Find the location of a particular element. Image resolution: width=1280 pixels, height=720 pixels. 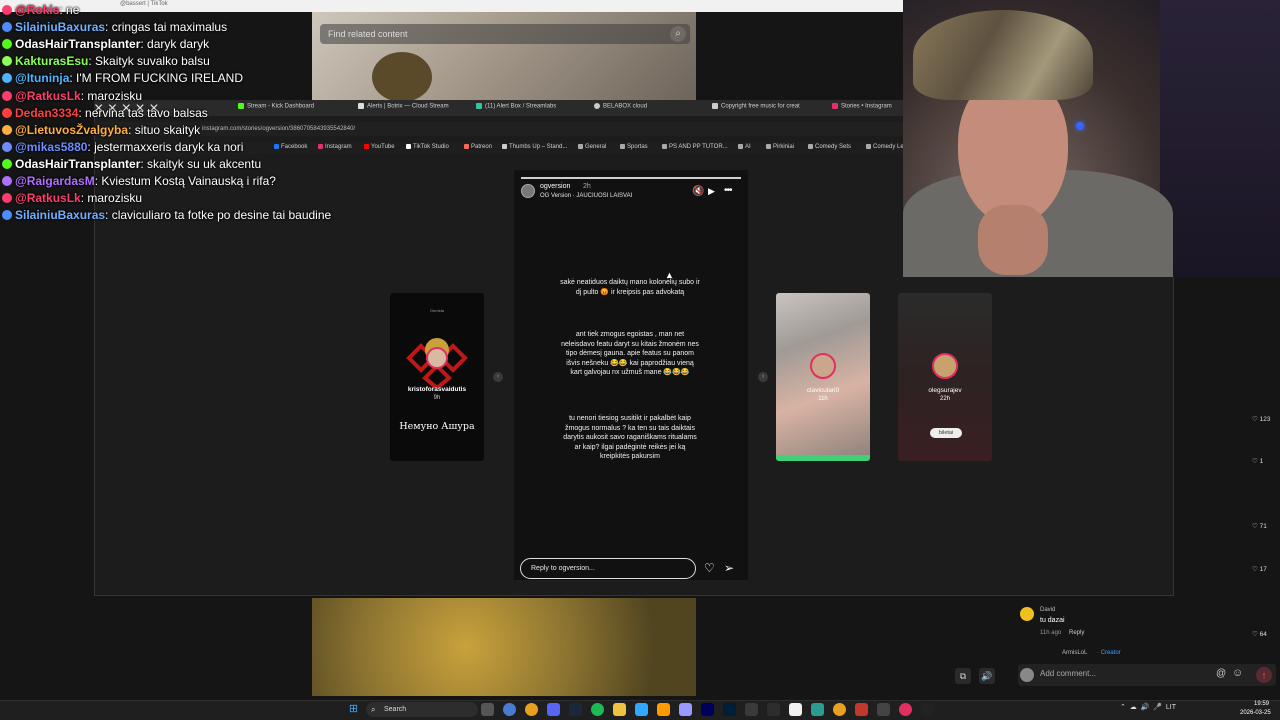

story-link-sticker: biletai is located at coordinates (946, 433).